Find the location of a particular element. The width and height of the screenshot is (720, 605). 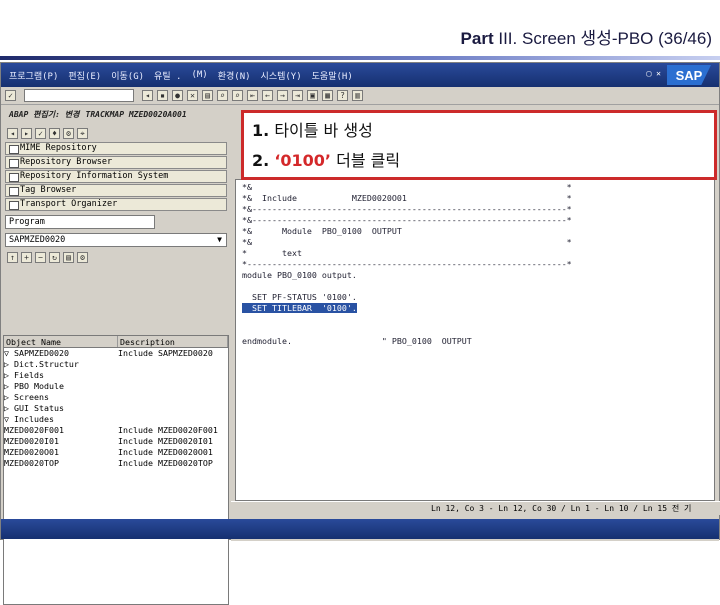

tree-row-name: ▽ Includes is located at coordinates (29, 419).